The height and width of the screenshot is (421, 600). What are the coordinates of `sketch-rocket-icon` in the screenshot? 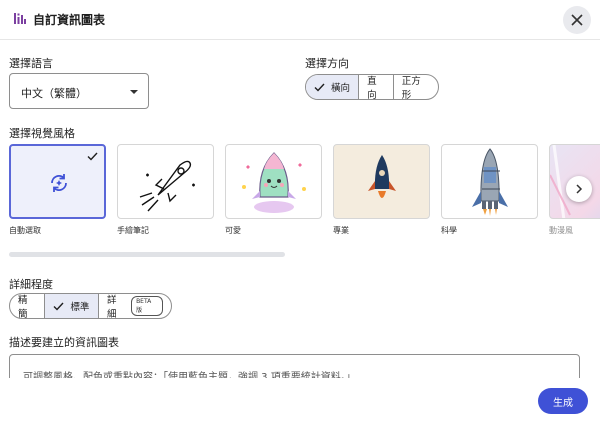 It's located at (167, 186).